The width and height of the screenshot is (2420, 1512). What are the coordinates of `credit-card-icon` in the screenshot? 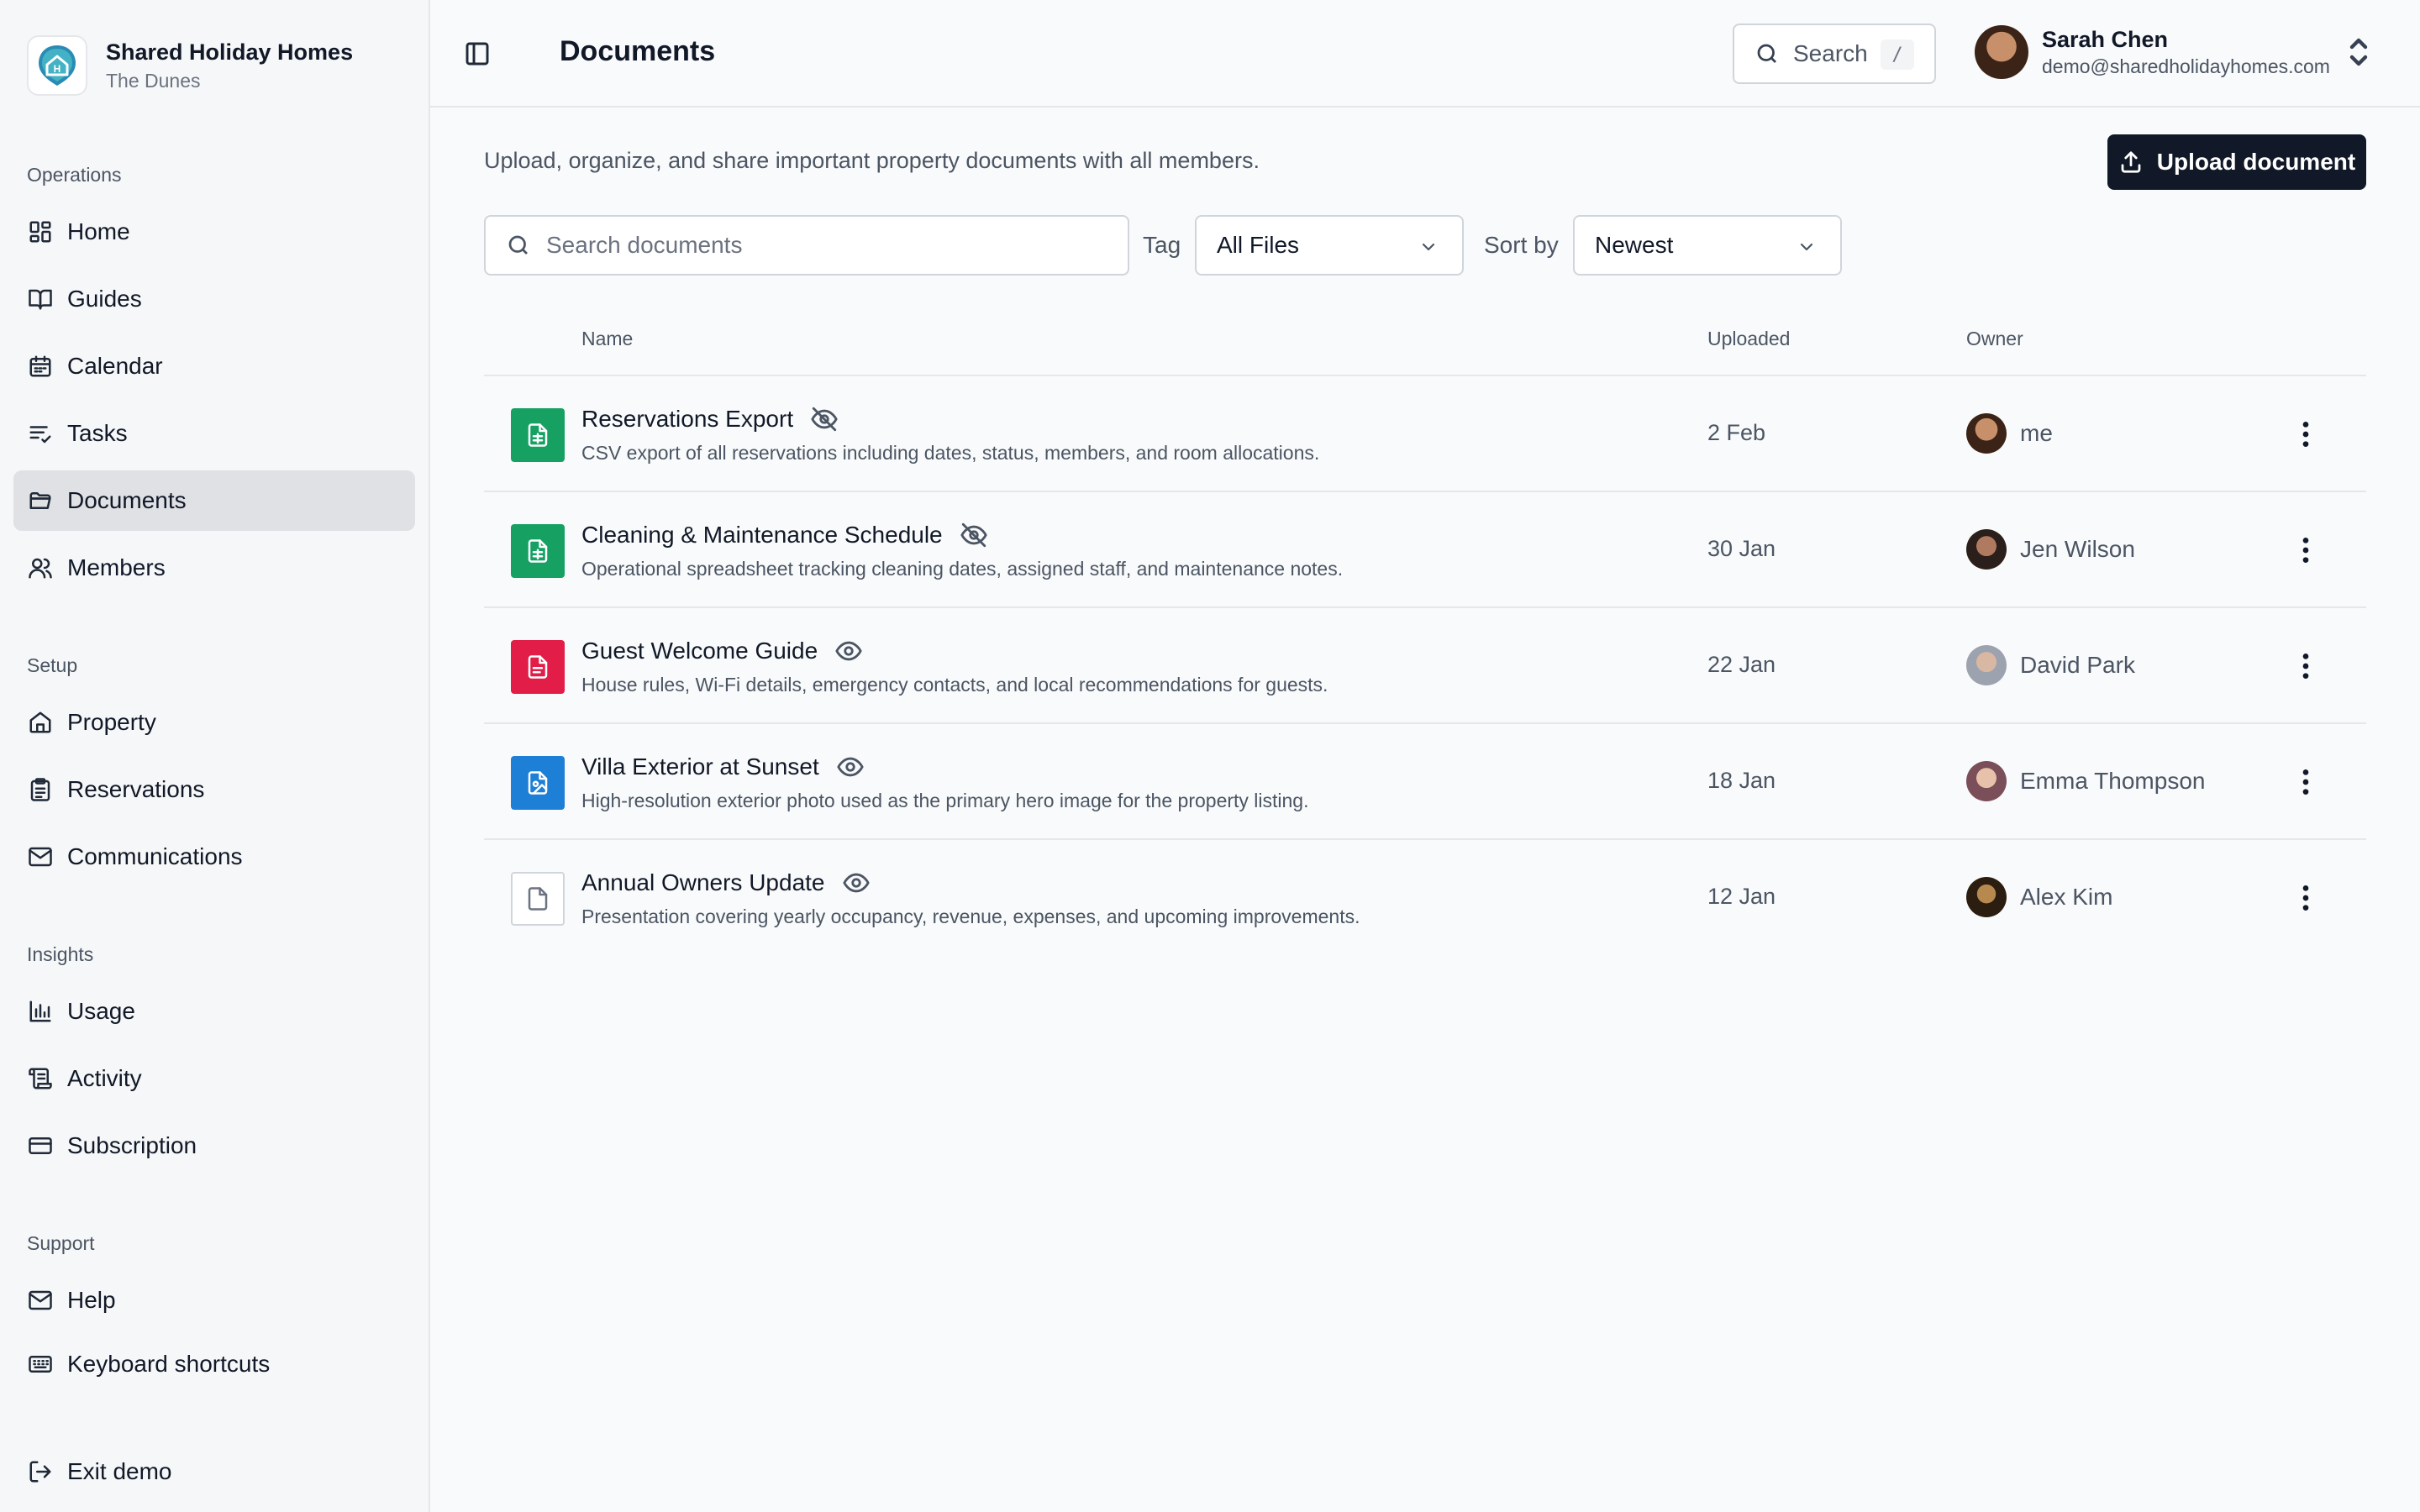 It's located at (40, 1145).